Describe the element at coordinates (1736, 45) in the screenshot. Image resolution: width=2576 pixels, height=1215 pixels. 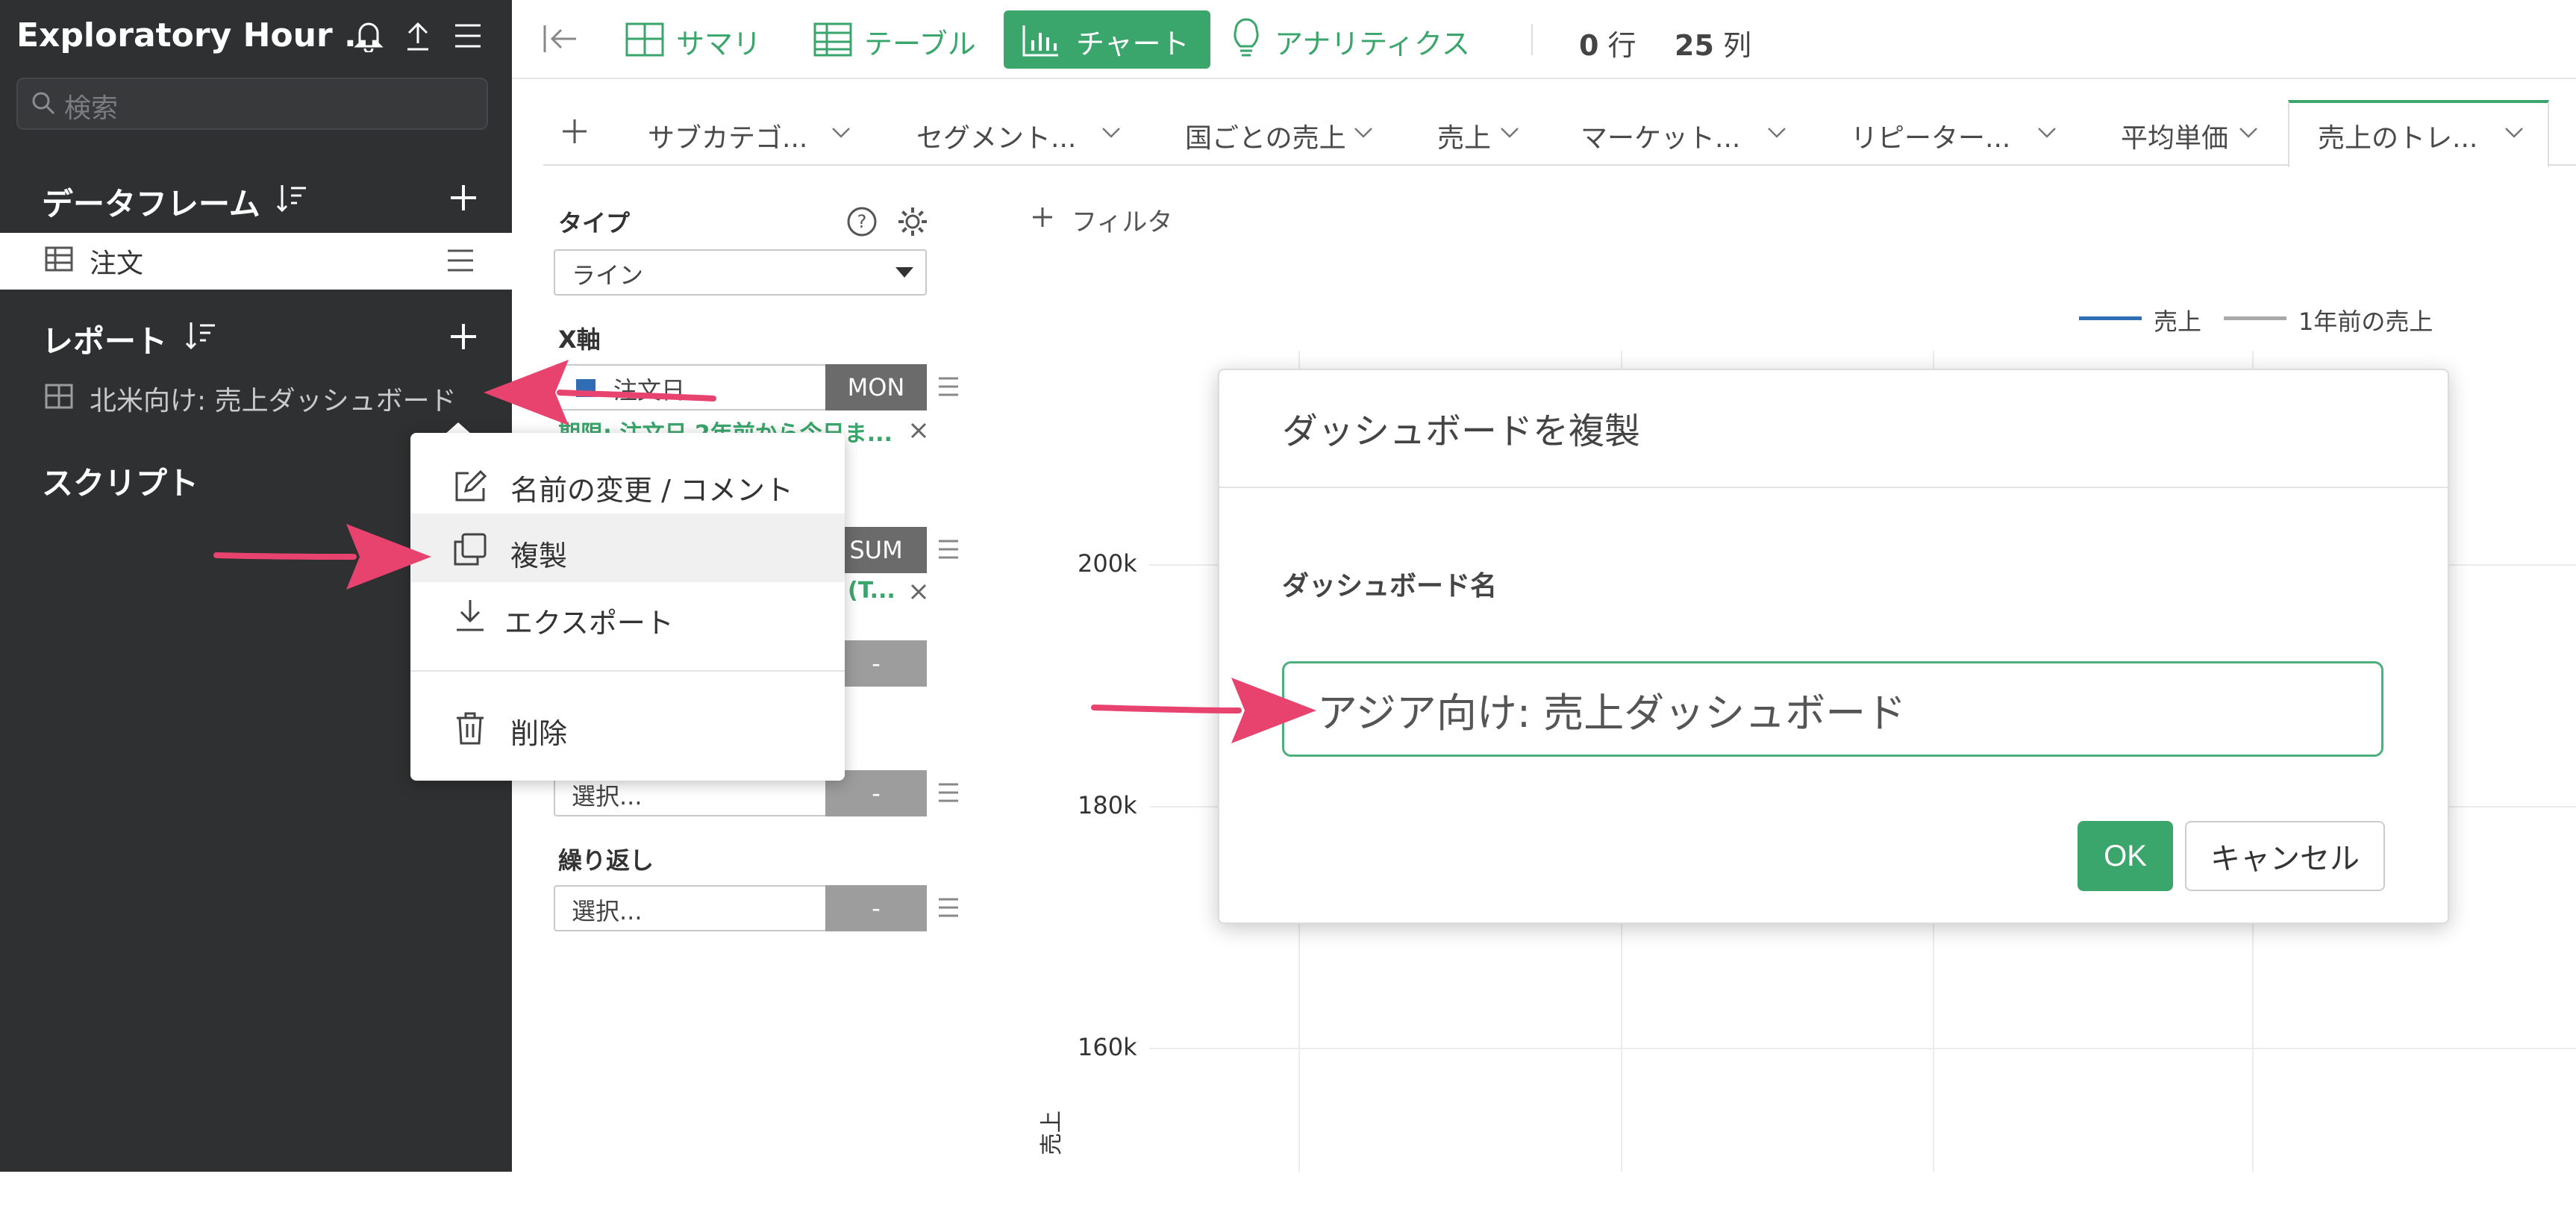
I see `column-count-unit: 列` at that location.